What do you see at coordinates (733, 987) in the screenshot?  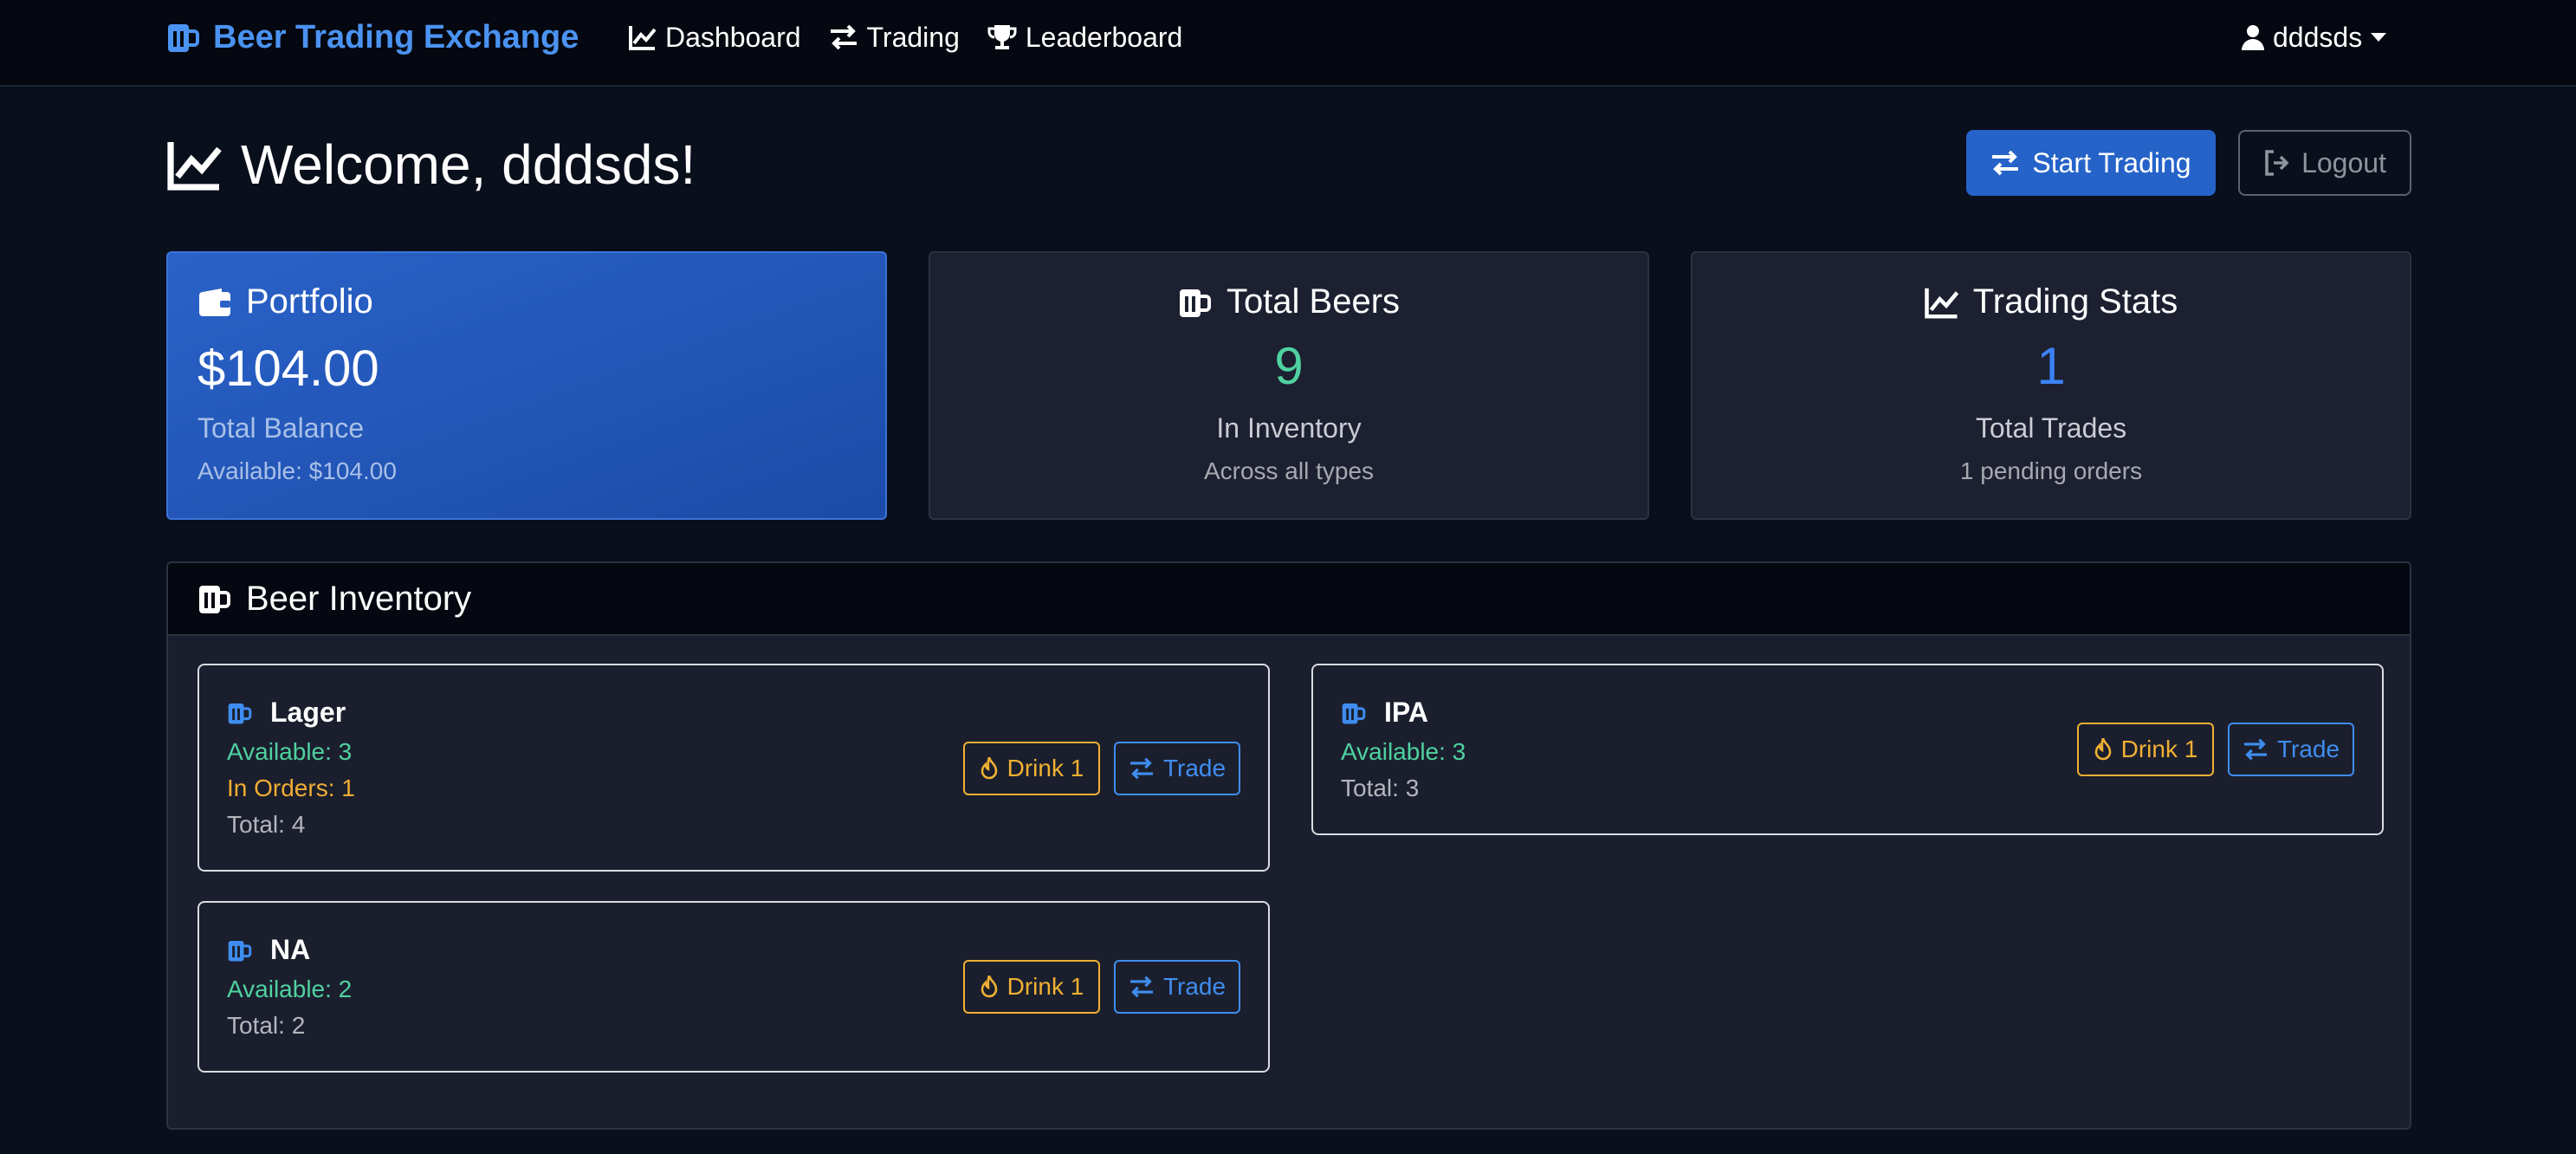 I see `beer-item-na: NA Available: 2 Total: 2 Drink 1 Trade` at bounding box center [733, 987].